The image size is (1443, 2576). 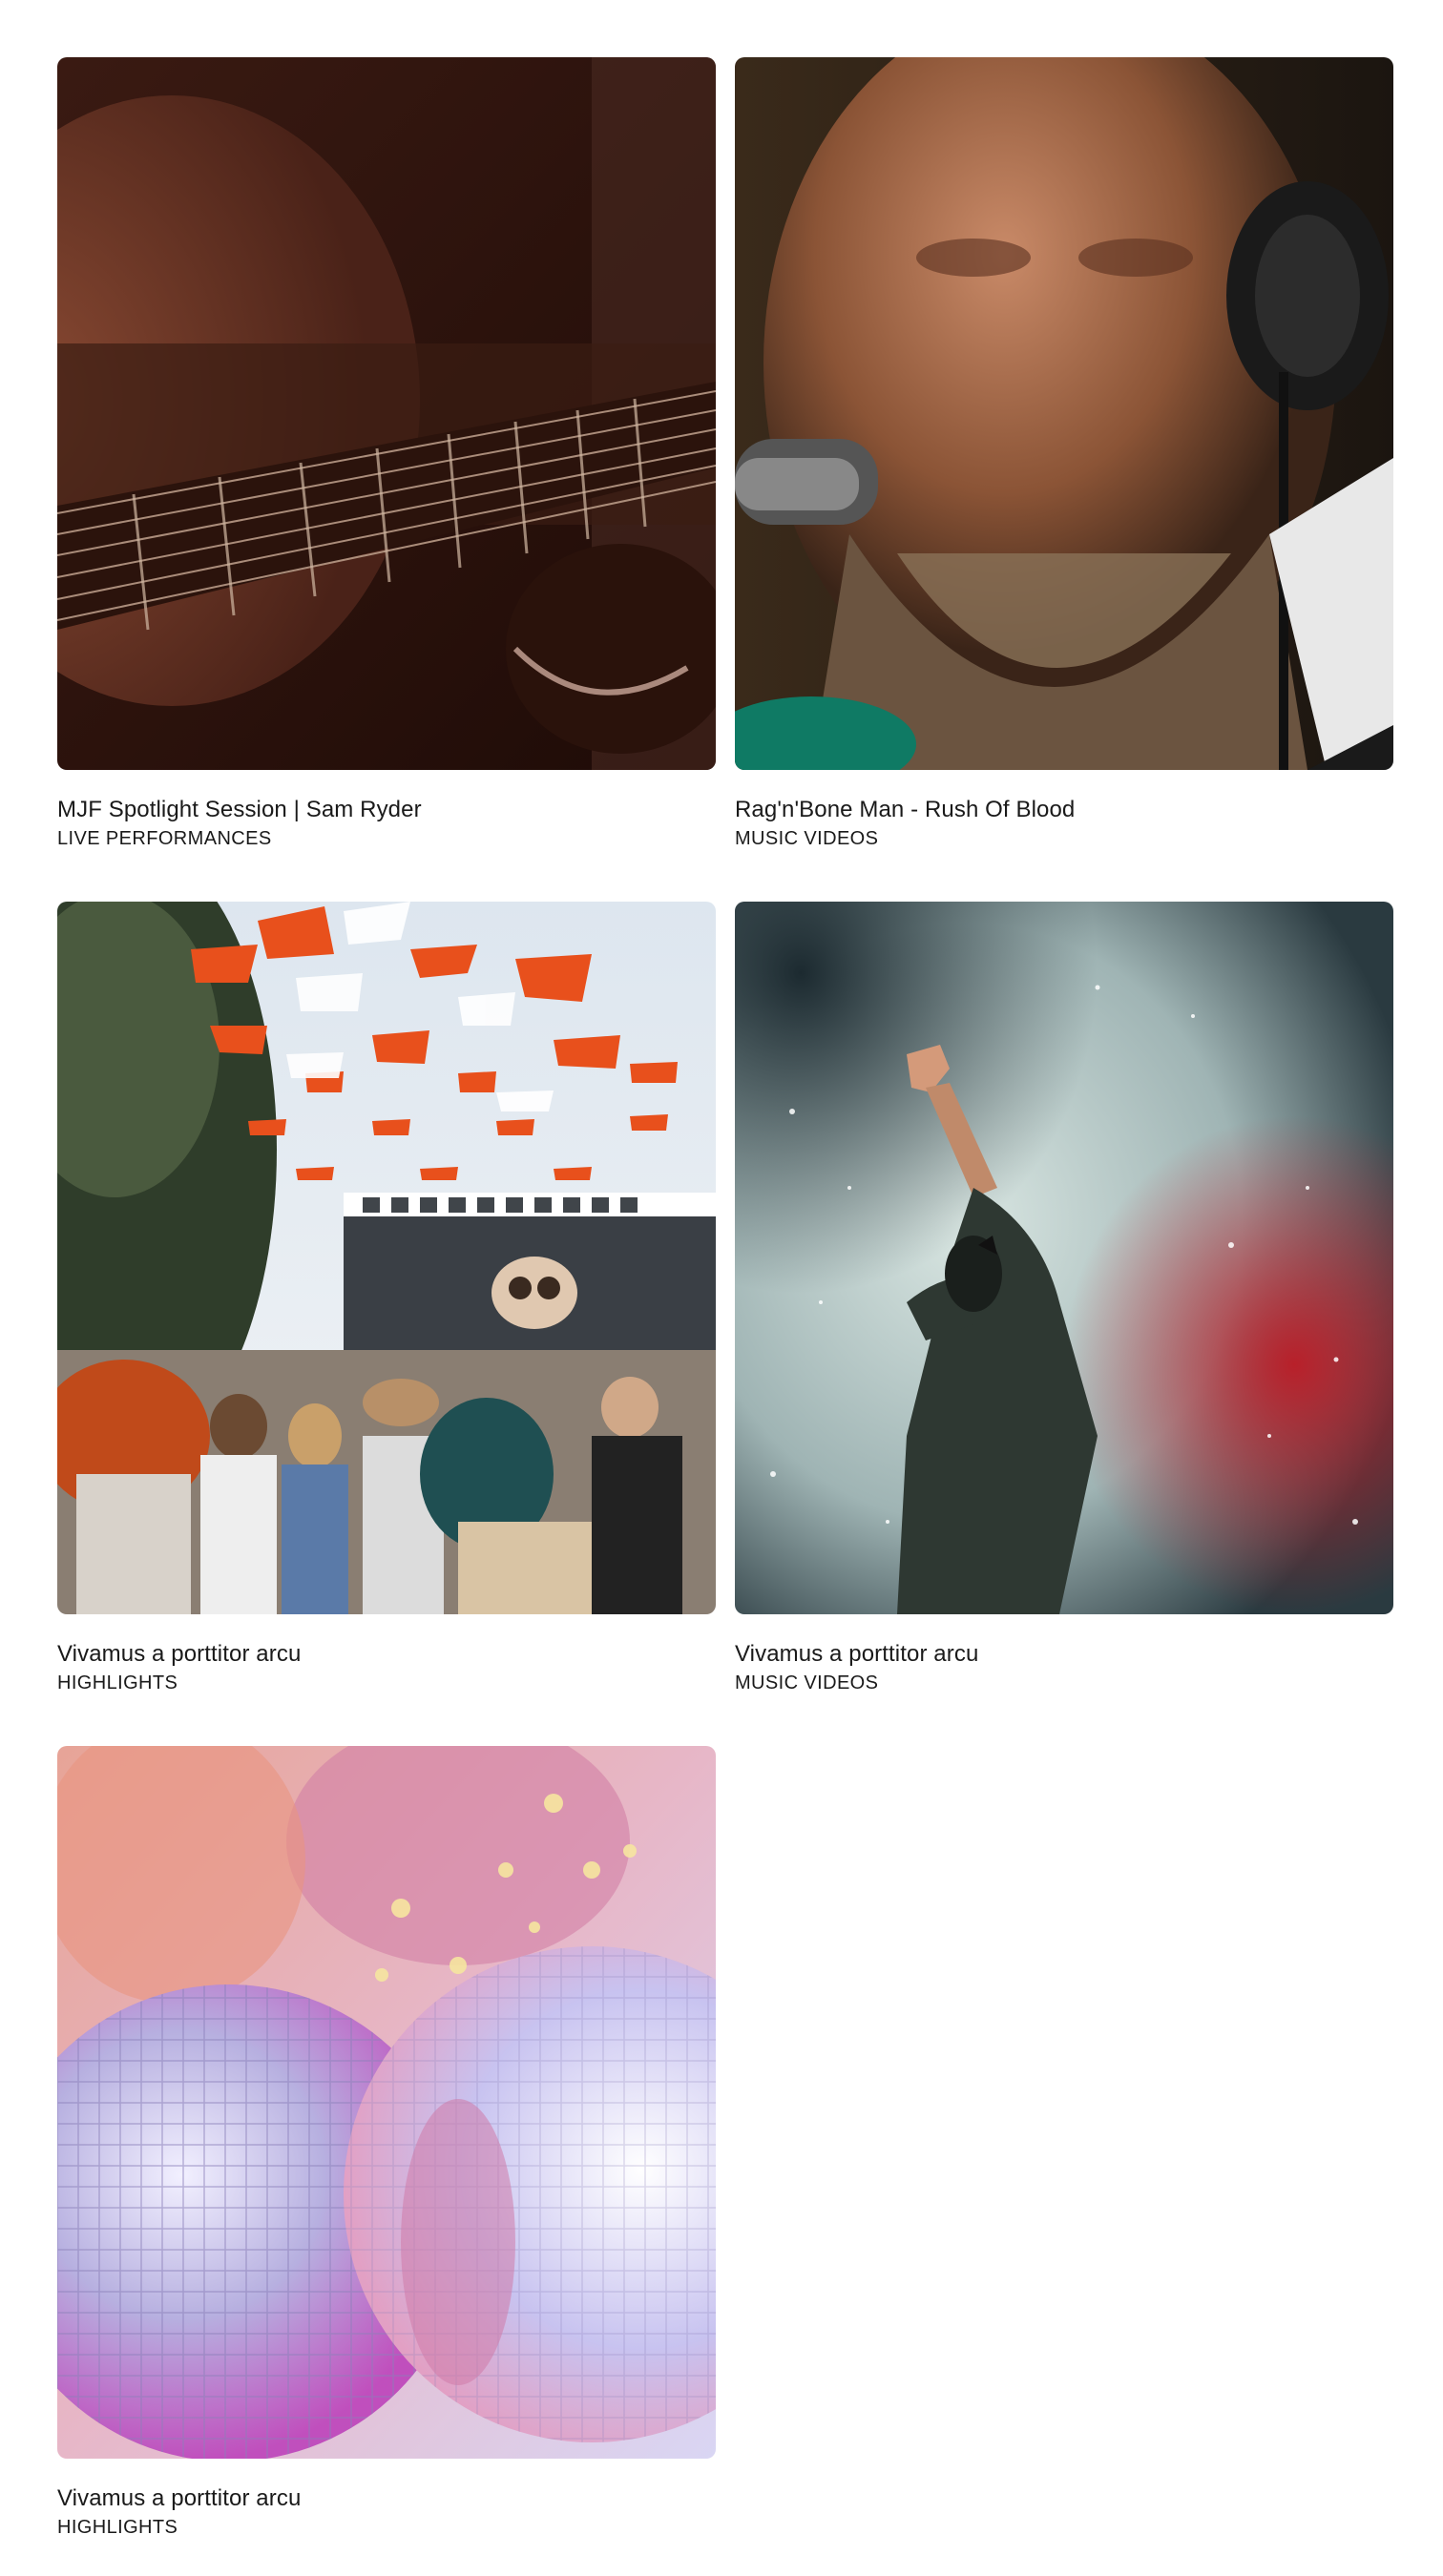 I want to click on video-category: LIVE PERFORMANCES, so click(x=165, y=838).